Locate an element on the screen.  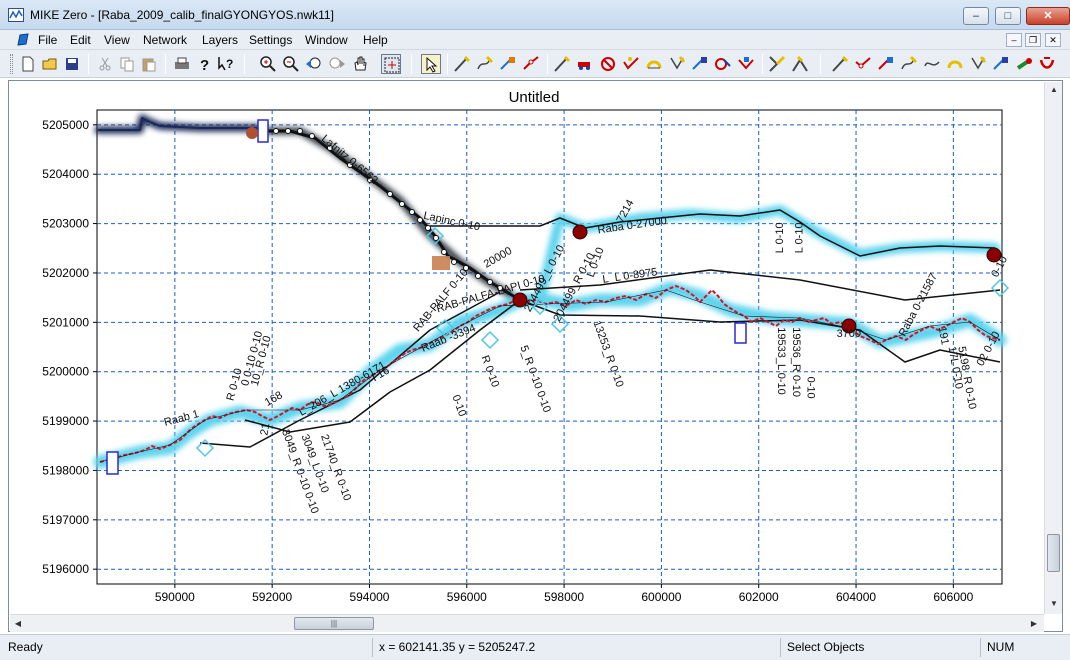
menu-window: Window is located at coordinates (326, 40).